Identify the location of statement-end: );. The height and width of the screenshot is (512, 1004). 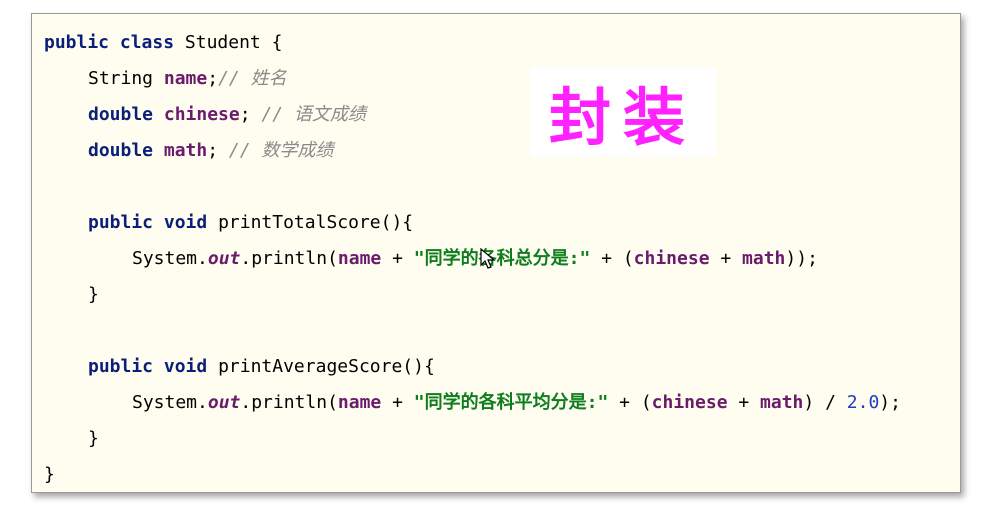
(890, 402).